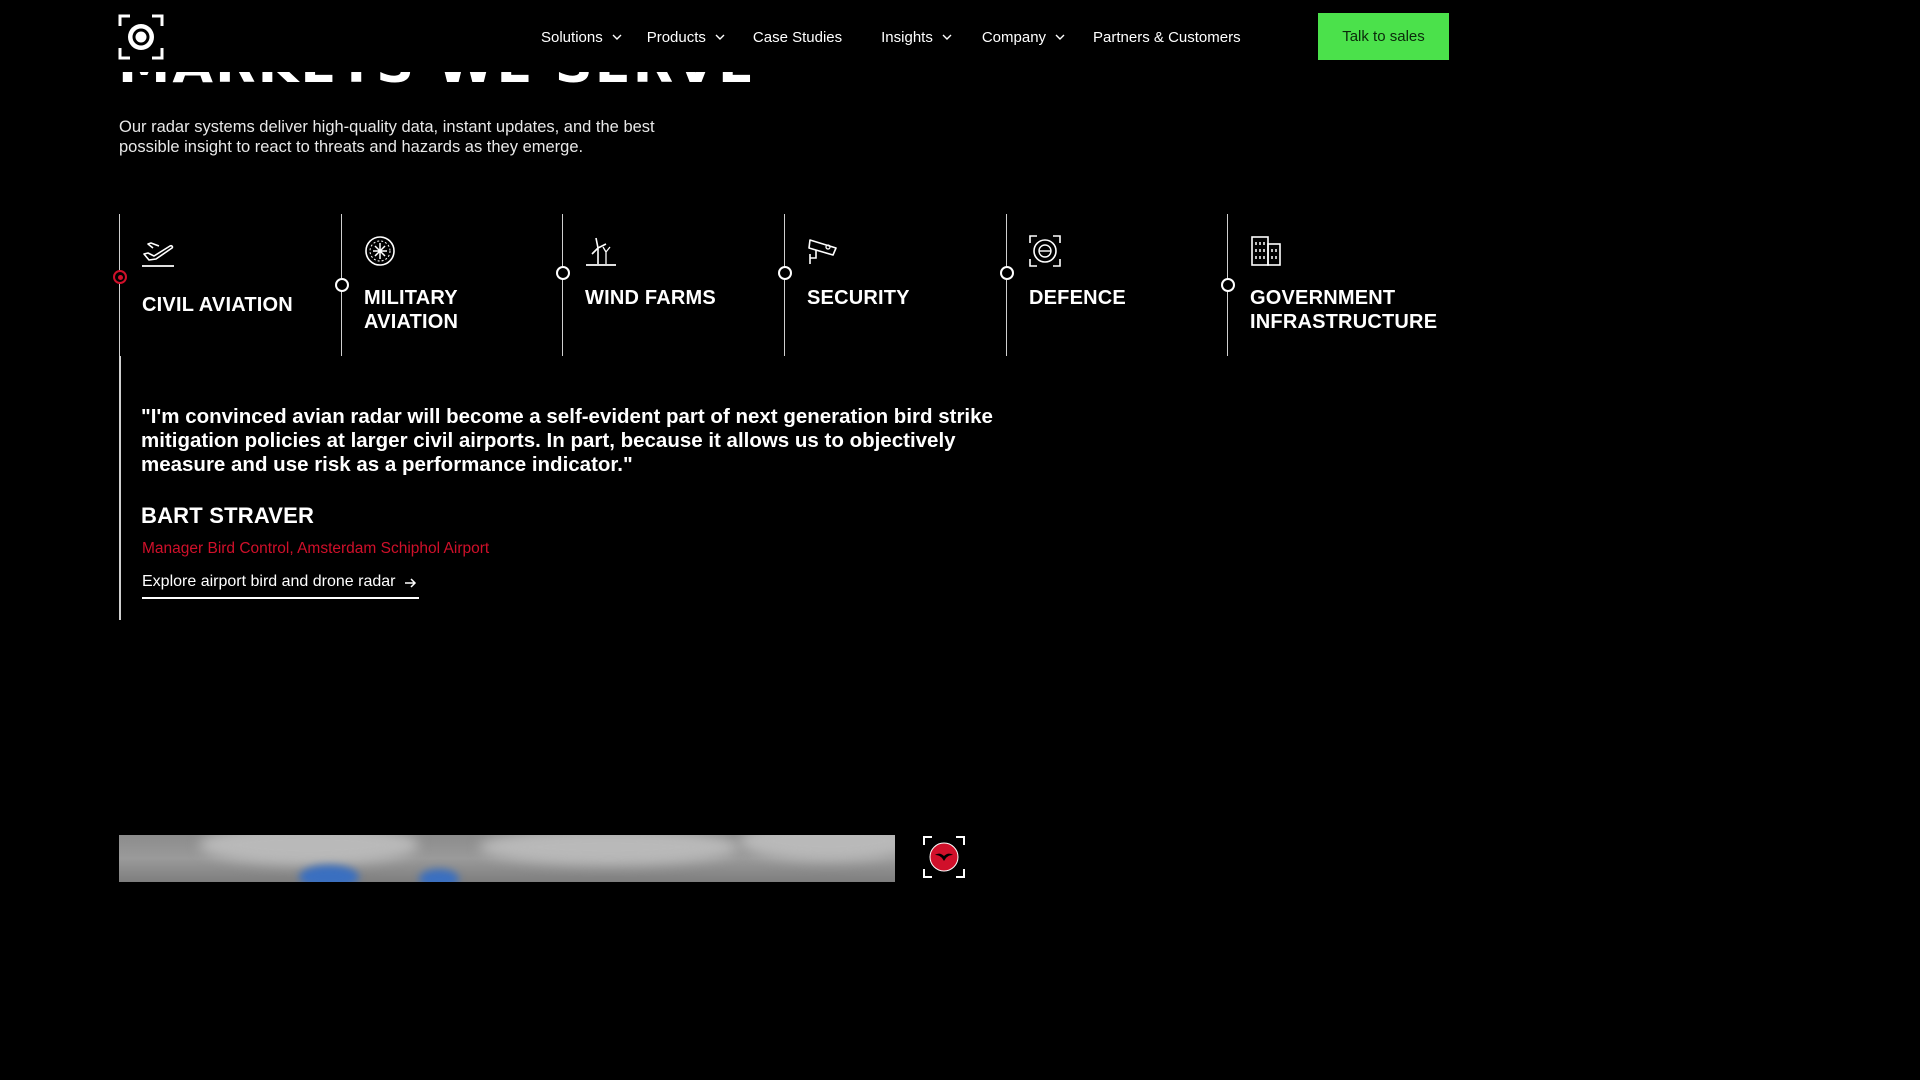 The width and height of the screenshot is (1920, 1080). What do you see at coordinates (158, 254) in the screenshot?
I see `airplane-icon` at bounding box center [158, 254].